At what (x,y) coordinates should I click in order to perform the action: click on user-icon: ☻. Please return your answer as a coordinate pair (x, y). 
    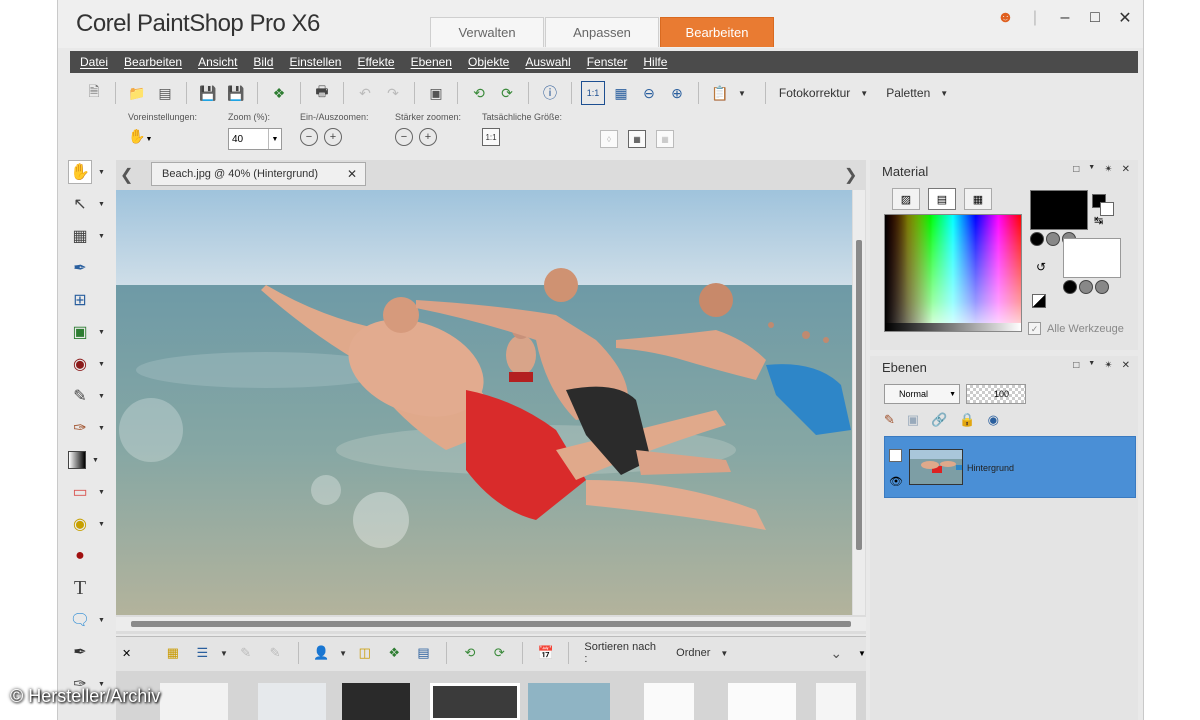
    Looking at the image, I should click on (1005, 18).